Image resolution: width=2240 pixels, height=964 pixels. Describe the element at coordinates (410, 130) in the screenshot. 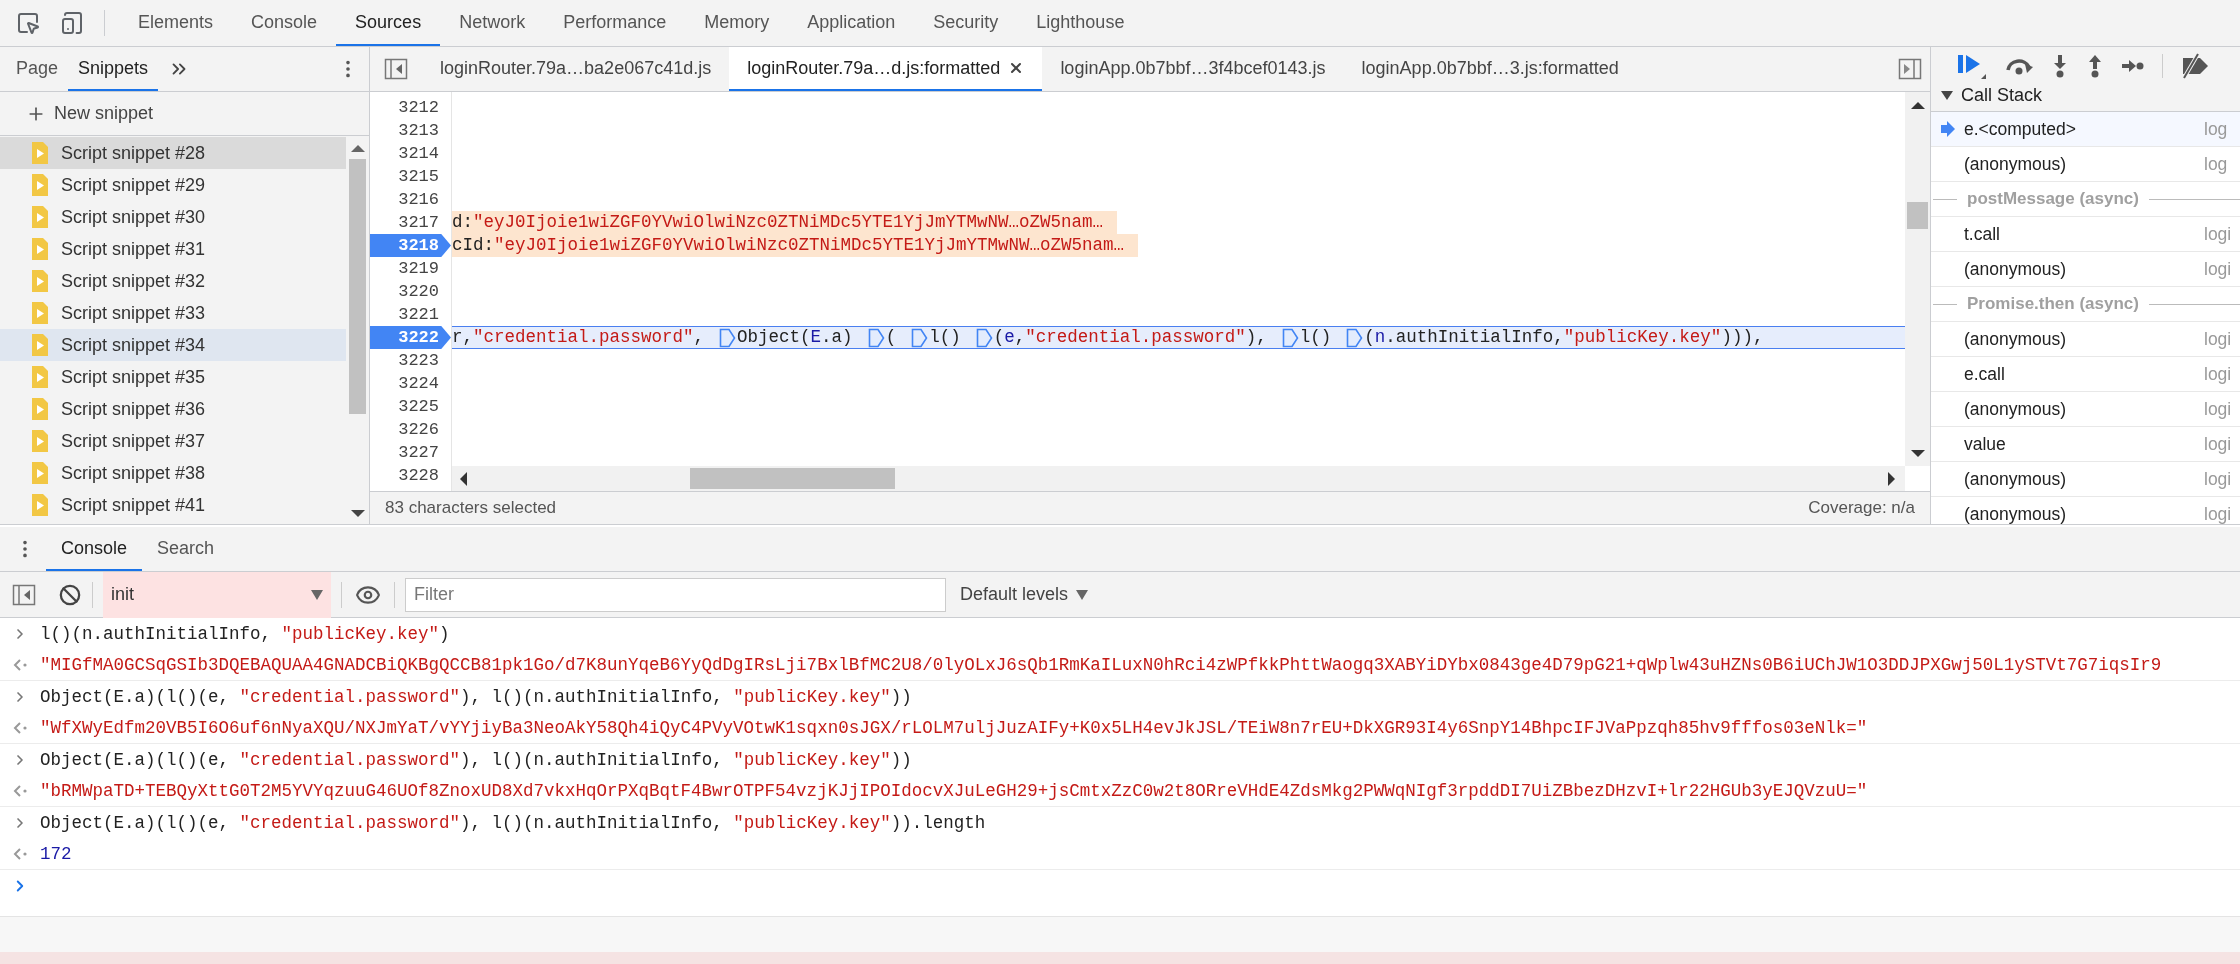

I see `line-number: 3213` at that location.